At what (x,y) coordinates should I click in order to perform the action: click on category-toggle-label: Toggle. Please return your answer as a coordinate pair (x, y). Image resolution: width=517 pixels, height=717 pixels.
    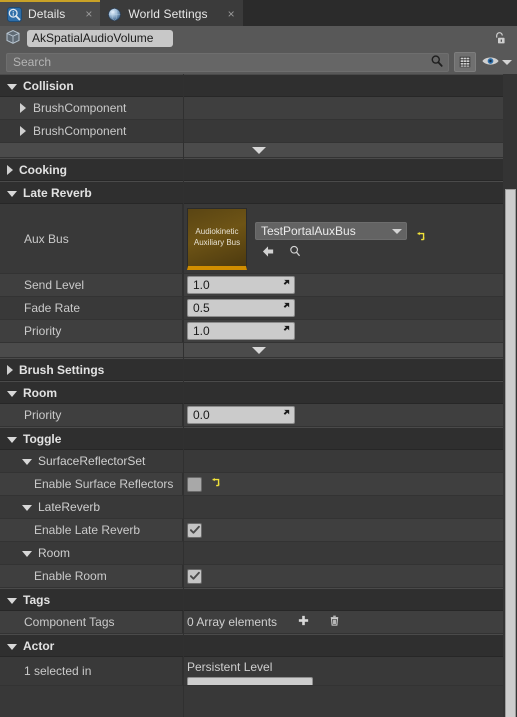
    Looking at the image, I should click on (42, 438).